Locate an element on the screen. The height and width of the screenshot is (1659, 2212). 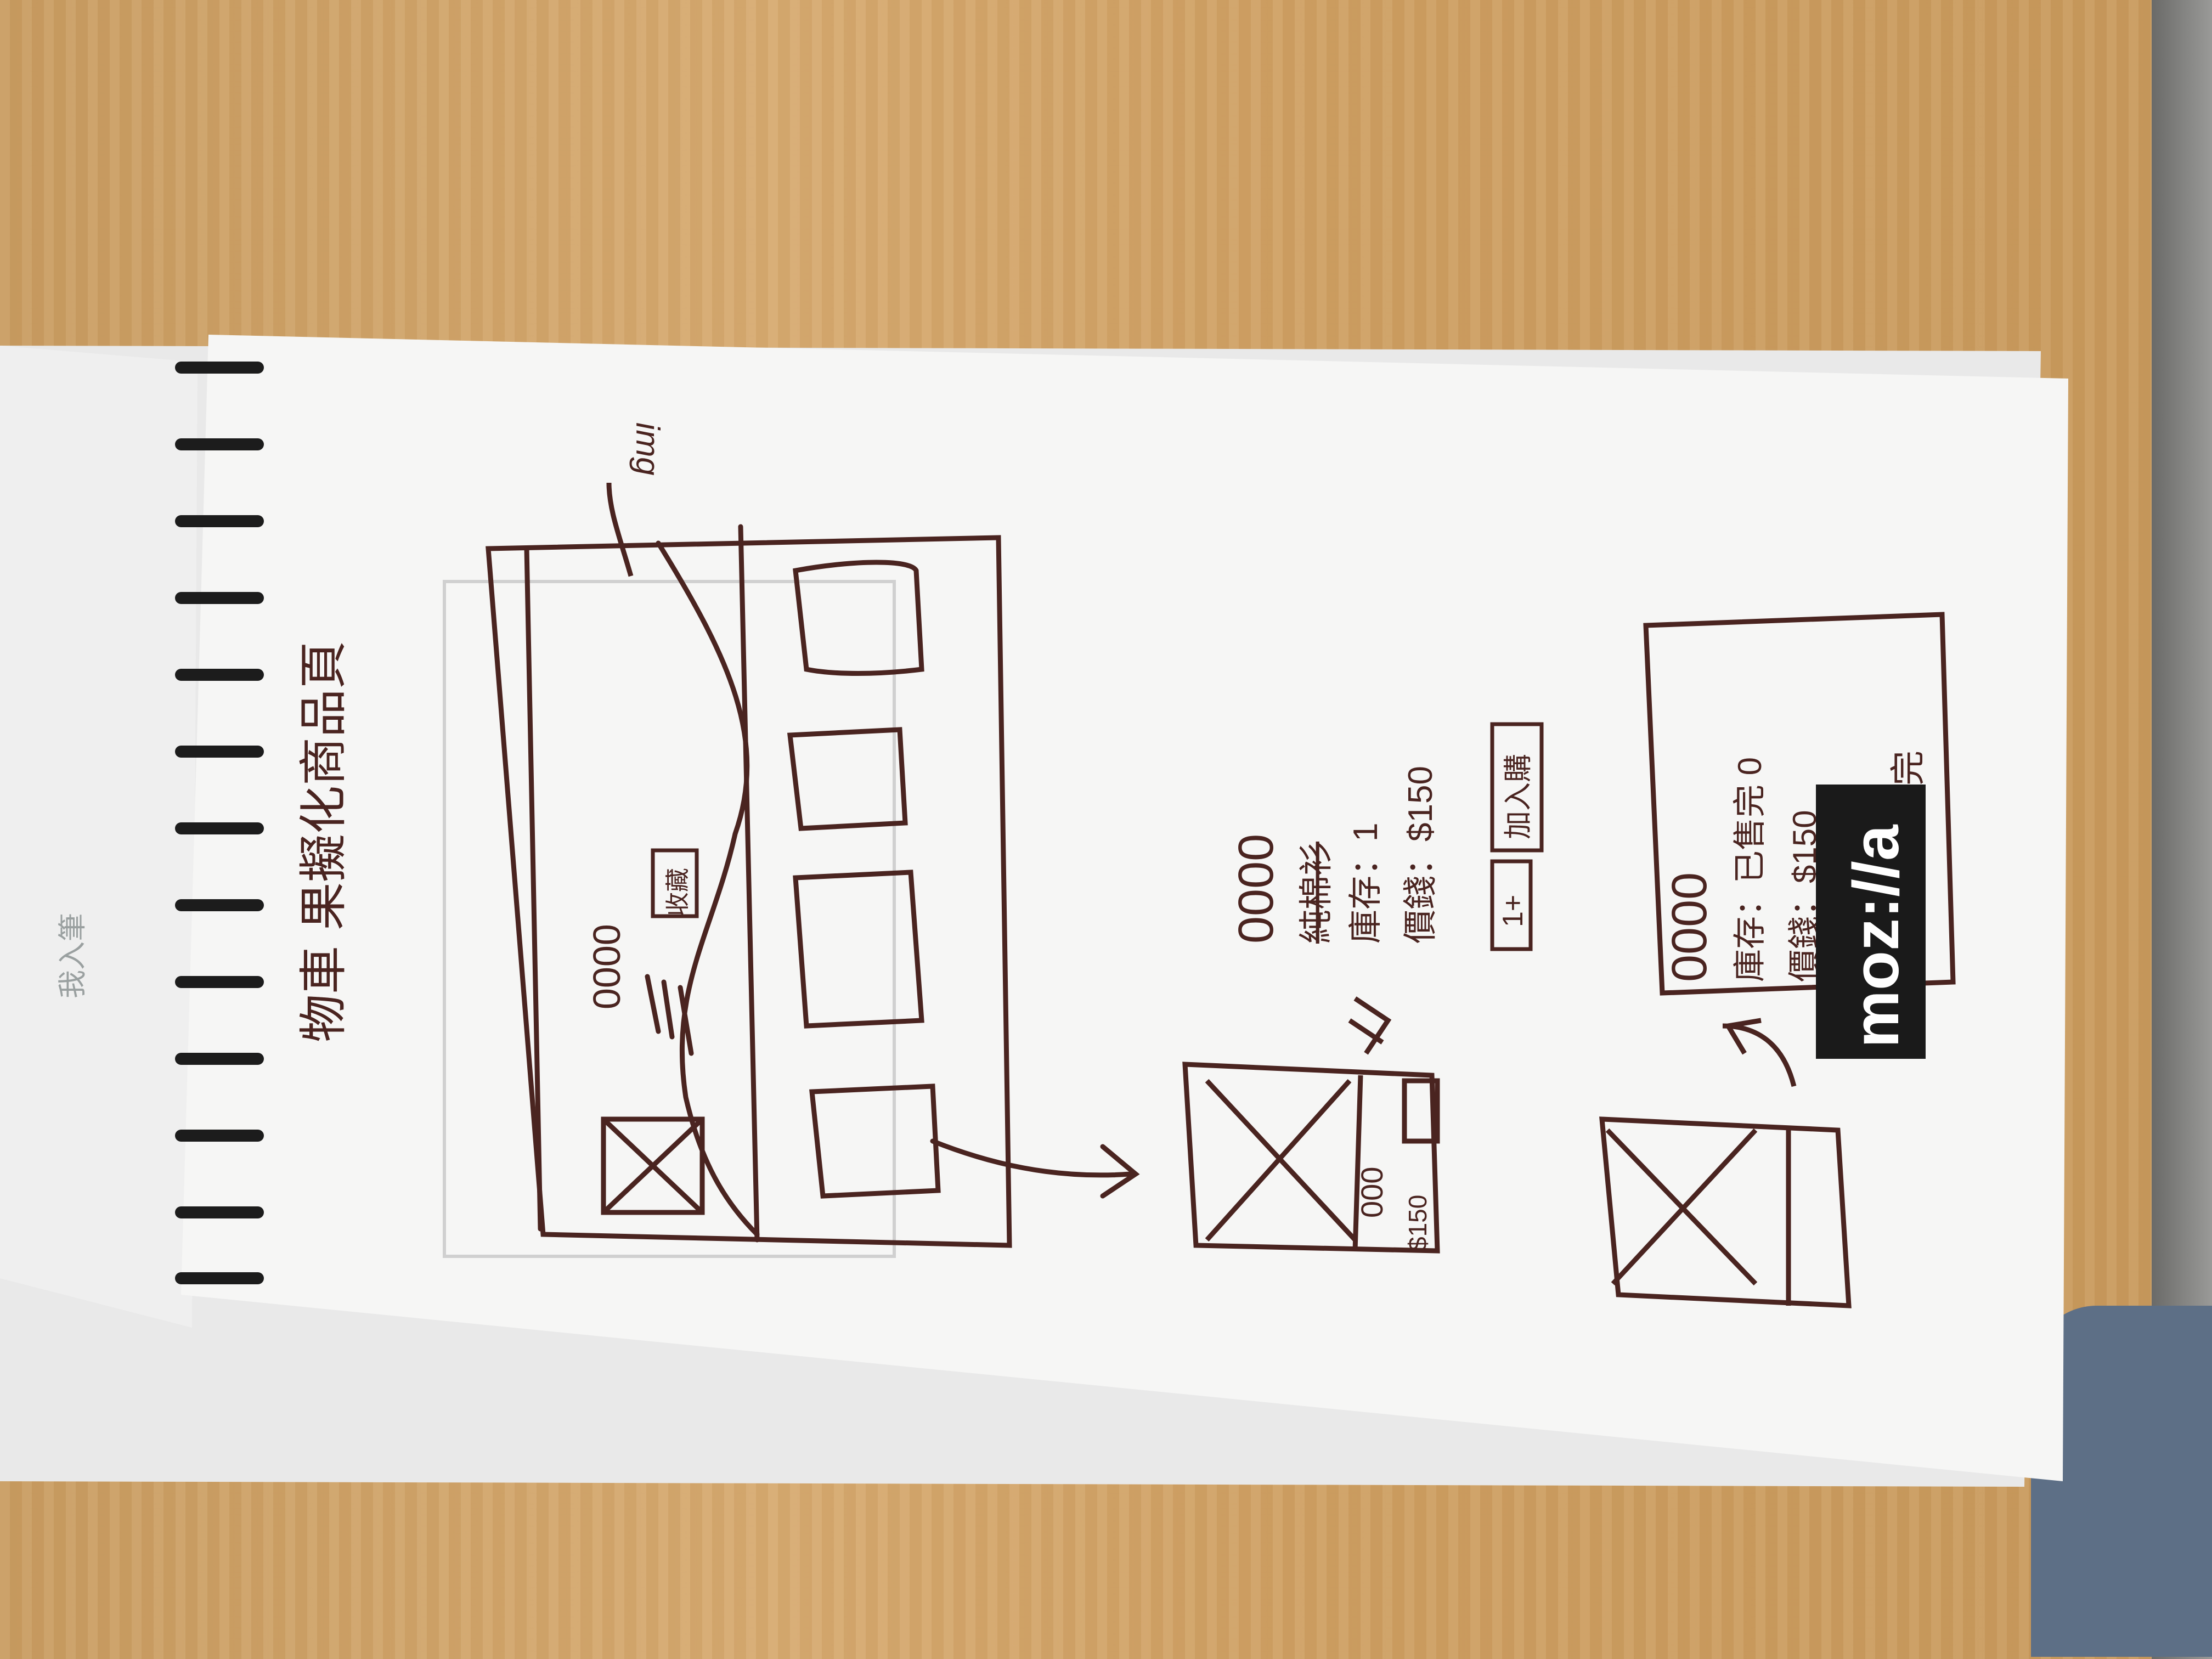
img-label: img is located at coordinates (647, 449).